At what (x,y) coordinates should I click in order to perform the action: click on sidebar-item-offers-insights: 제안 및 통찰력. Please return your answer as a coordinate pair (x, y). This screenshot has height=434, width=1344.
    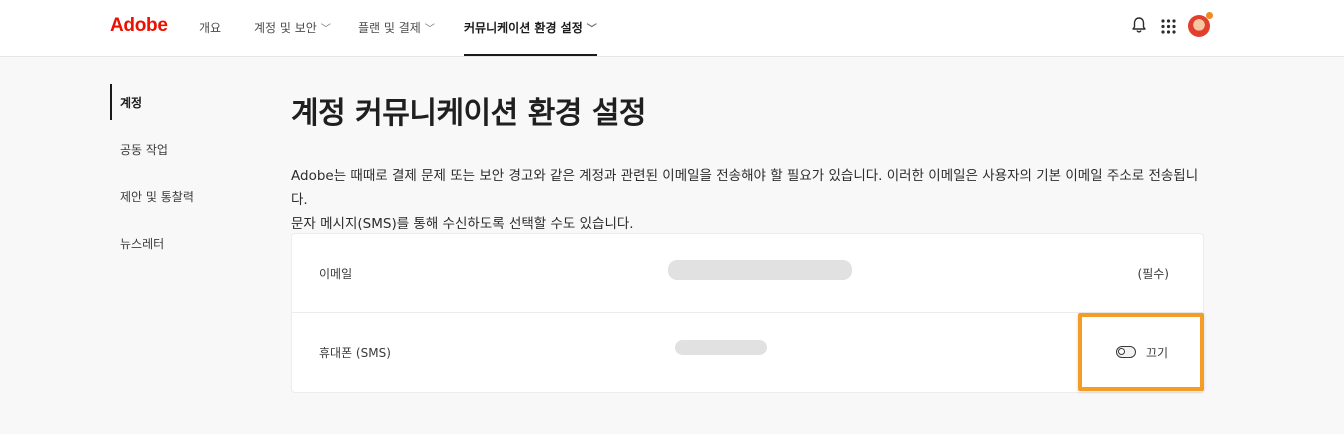
    Looking at the image, I should click on (152, 196).